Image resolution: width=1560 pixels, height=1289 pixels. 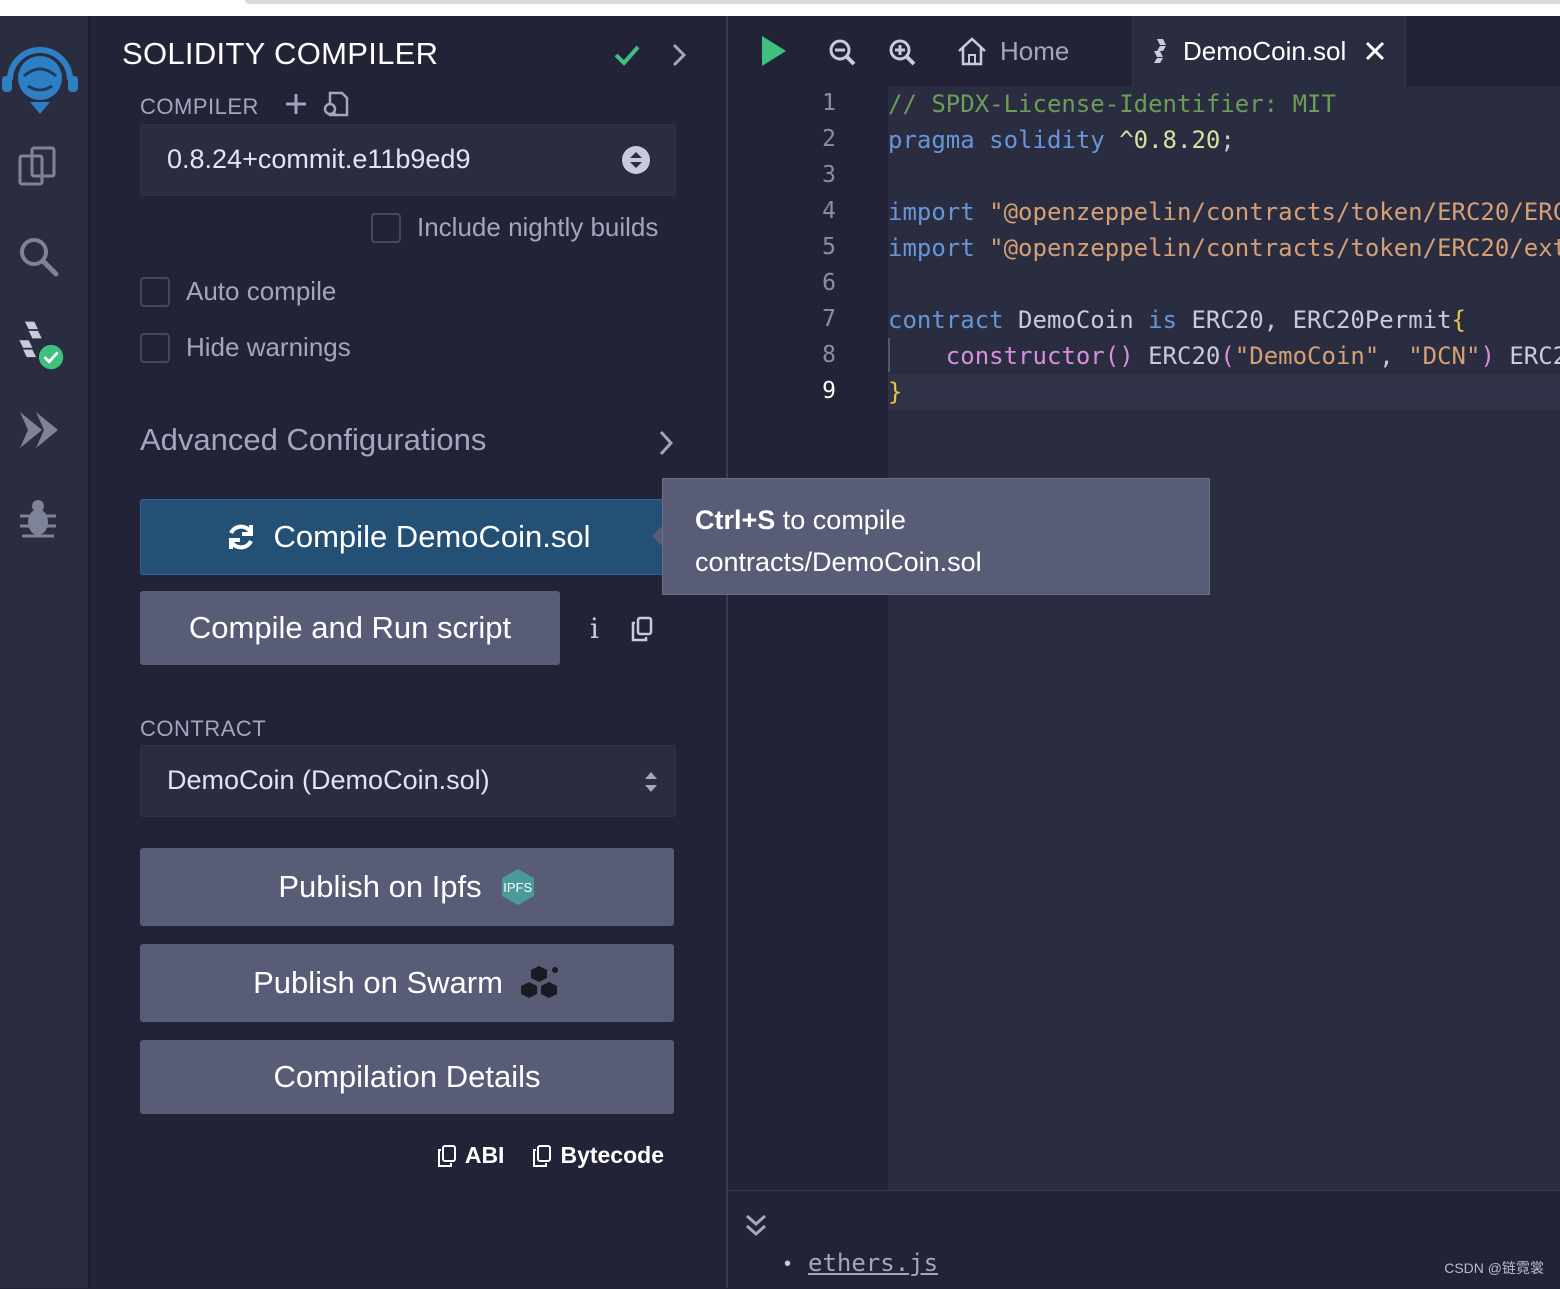 I want to click on auto-compile-checkbox: Auto compile, so click(x=238, y=291).